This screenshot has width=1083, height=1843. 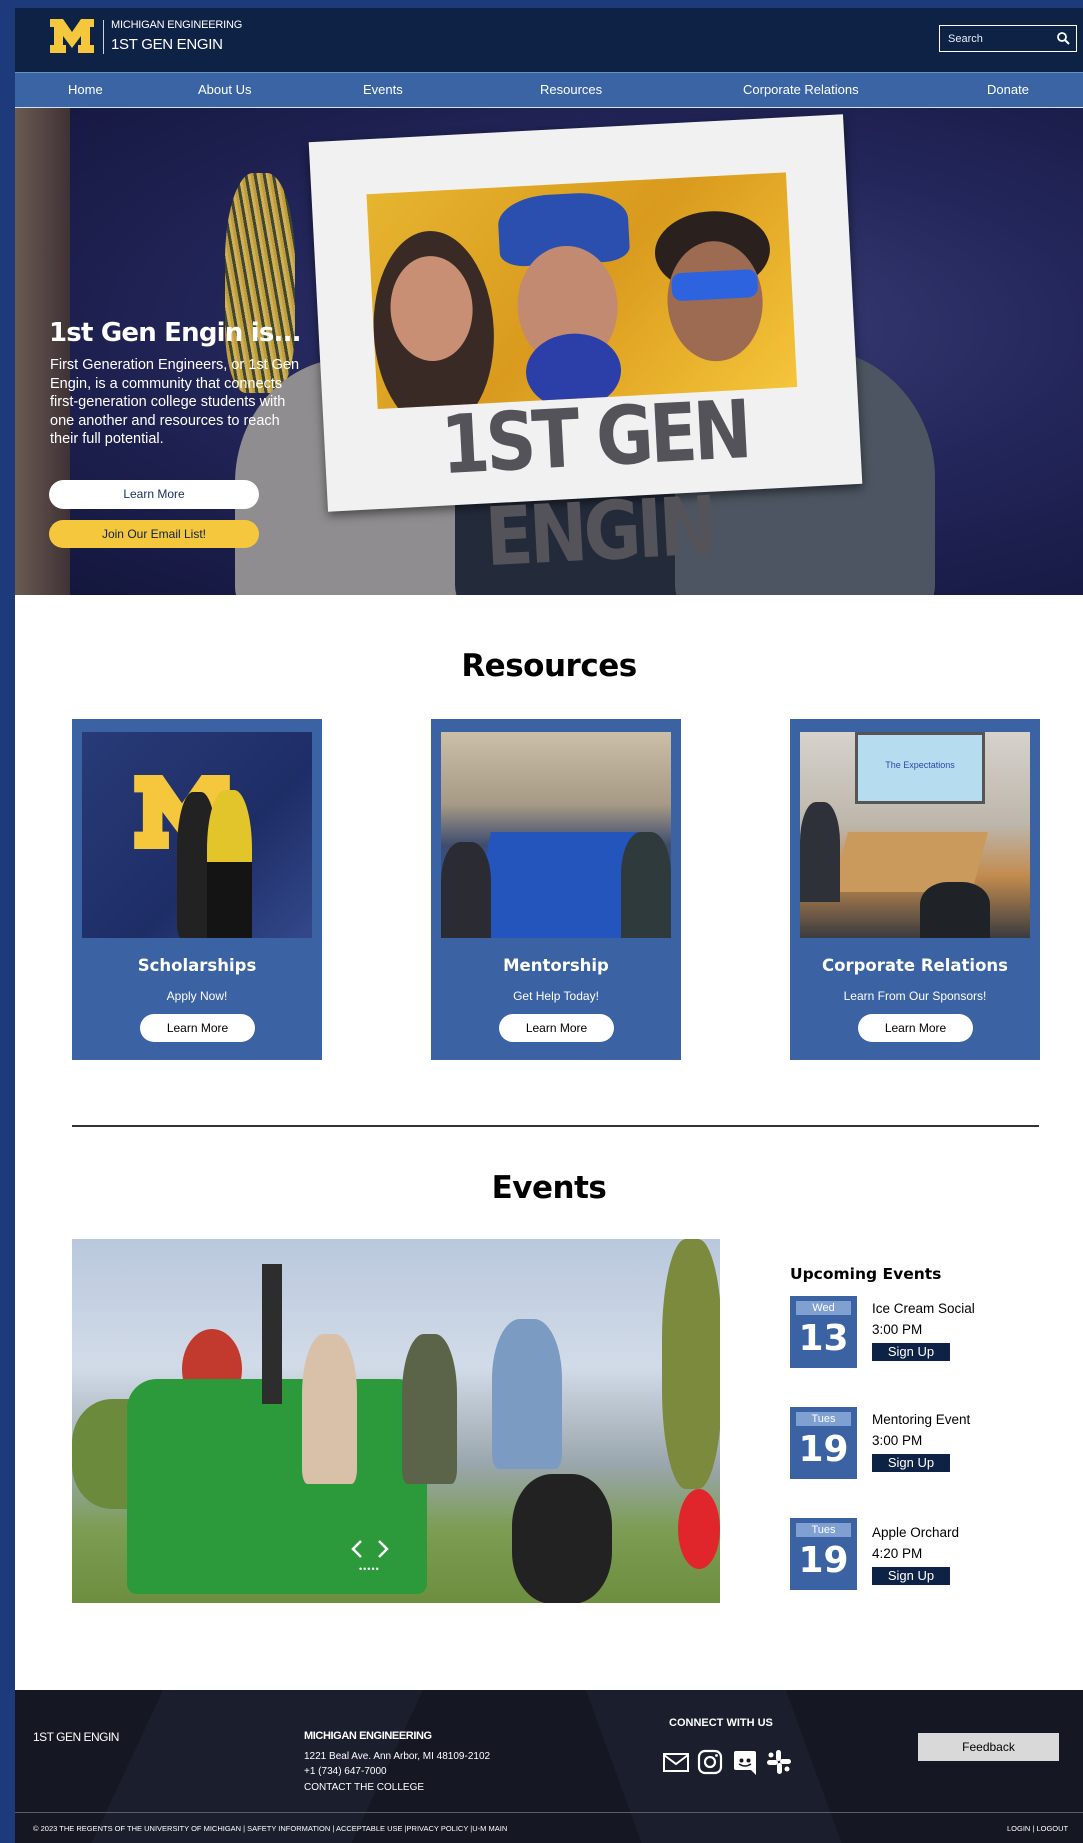 I want to click on tree-right, so click(x=691, y=1364).